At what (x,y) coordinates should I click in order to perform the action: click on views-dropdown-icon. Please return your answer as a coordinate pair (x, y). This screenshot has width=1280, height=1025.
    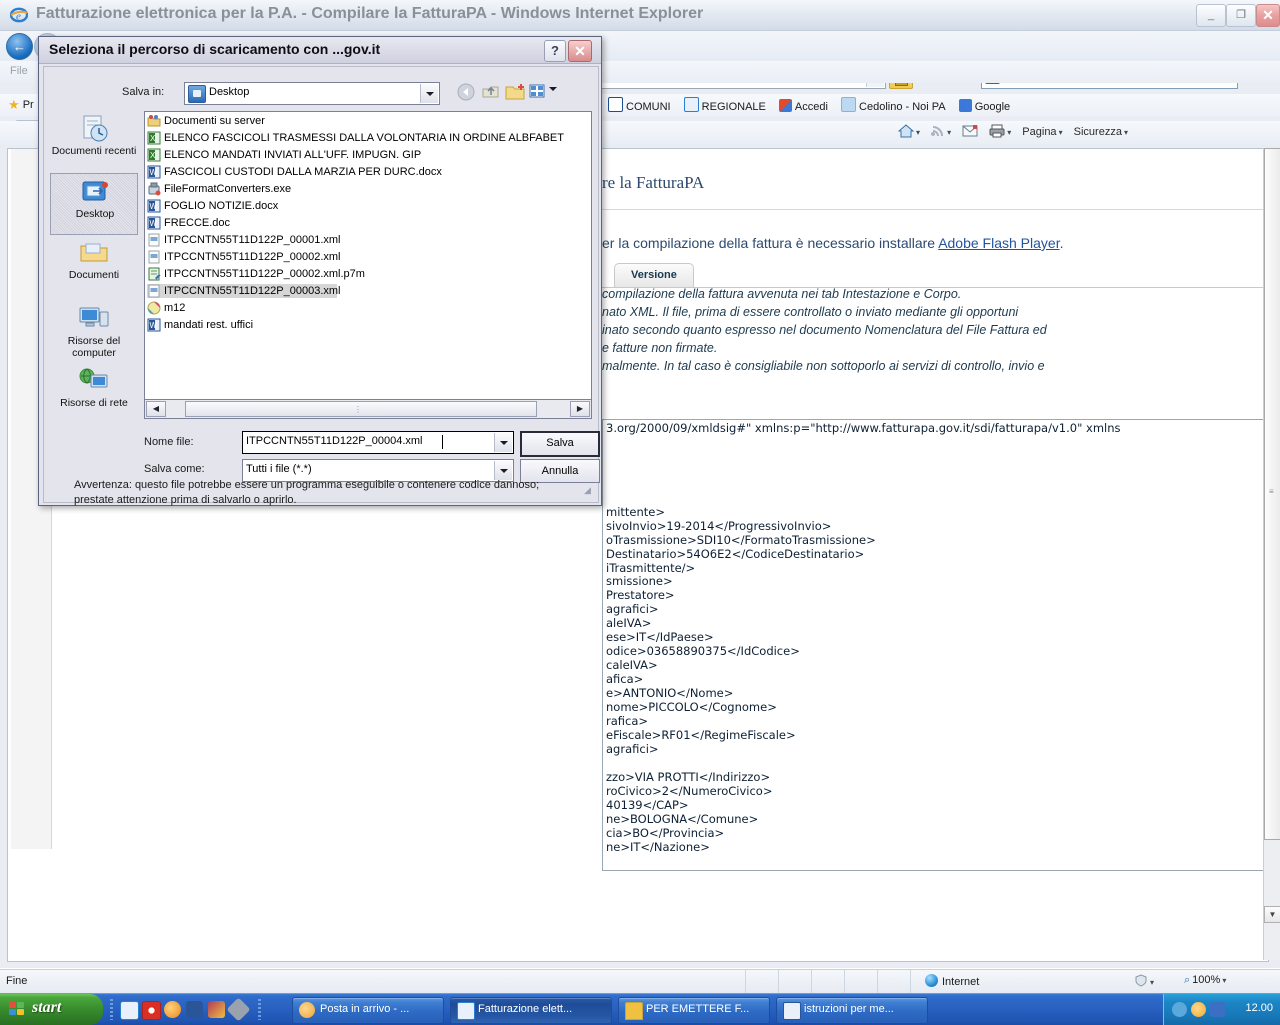
    Looking at the image, I should click on (553, 89).